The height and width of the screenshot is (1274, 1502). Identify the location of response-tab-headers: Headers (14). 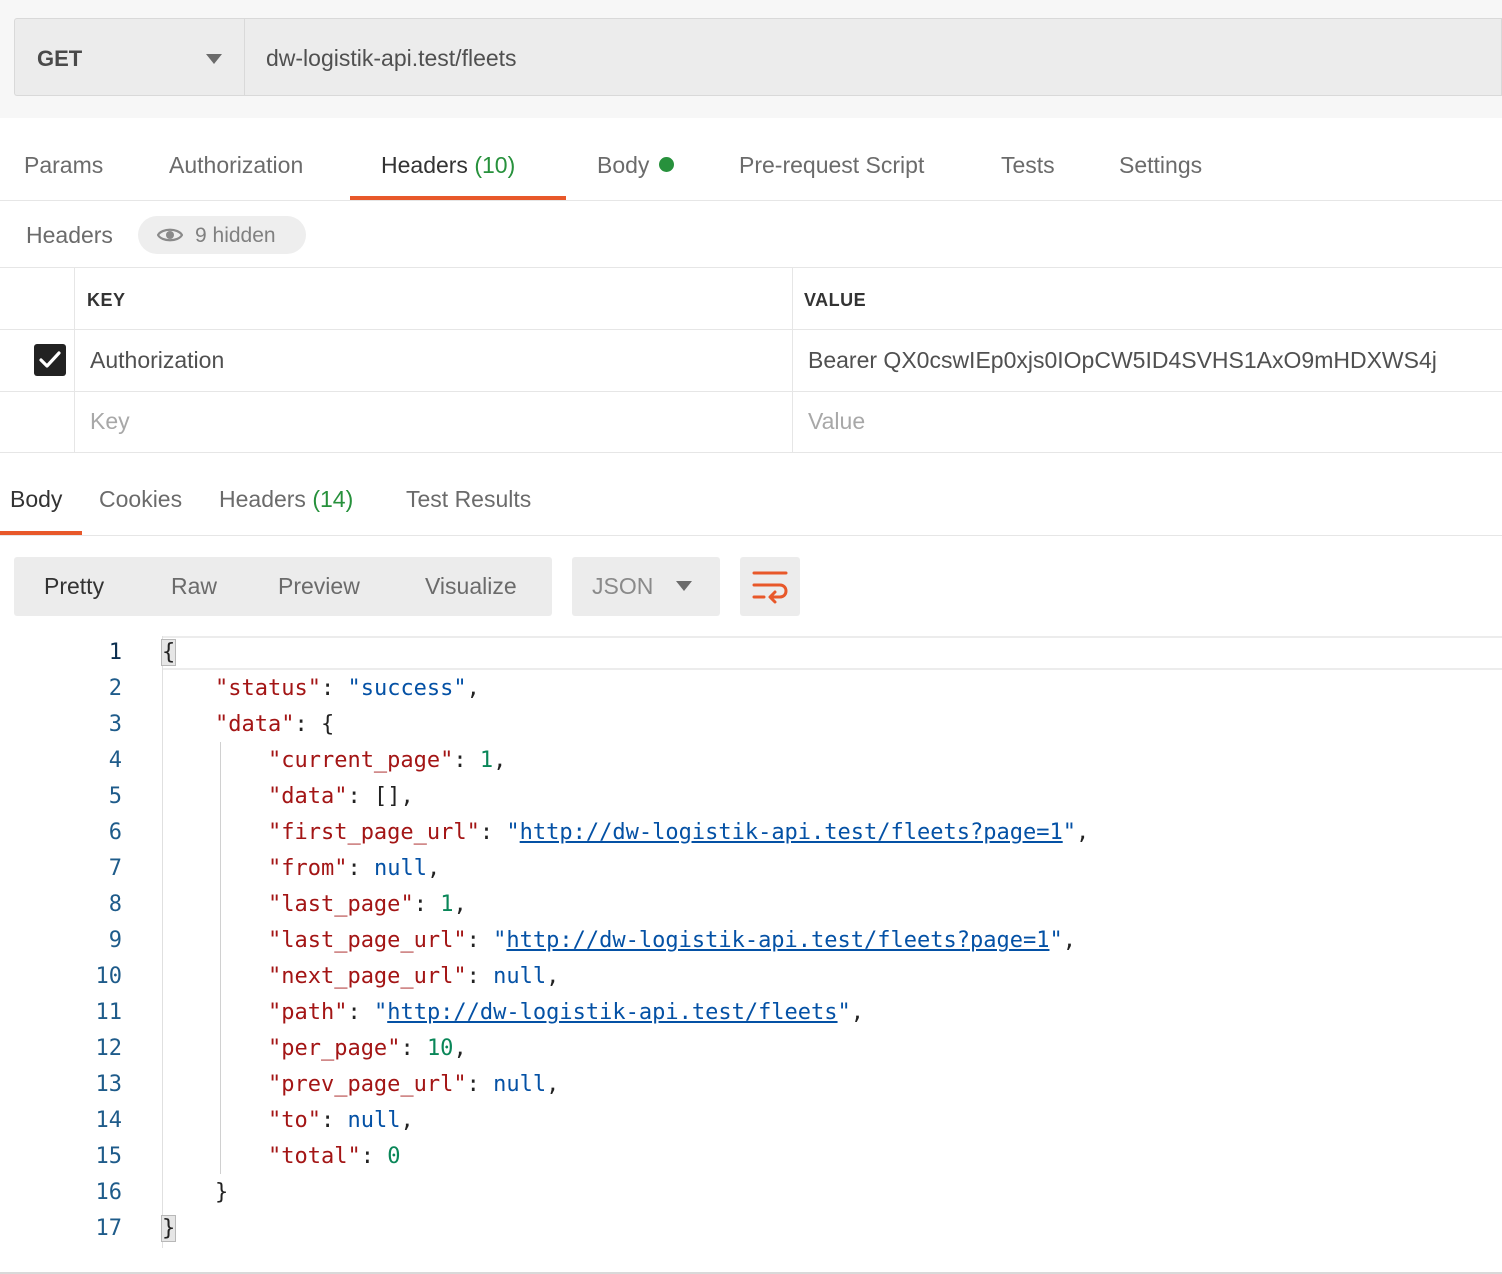
(286, 499).